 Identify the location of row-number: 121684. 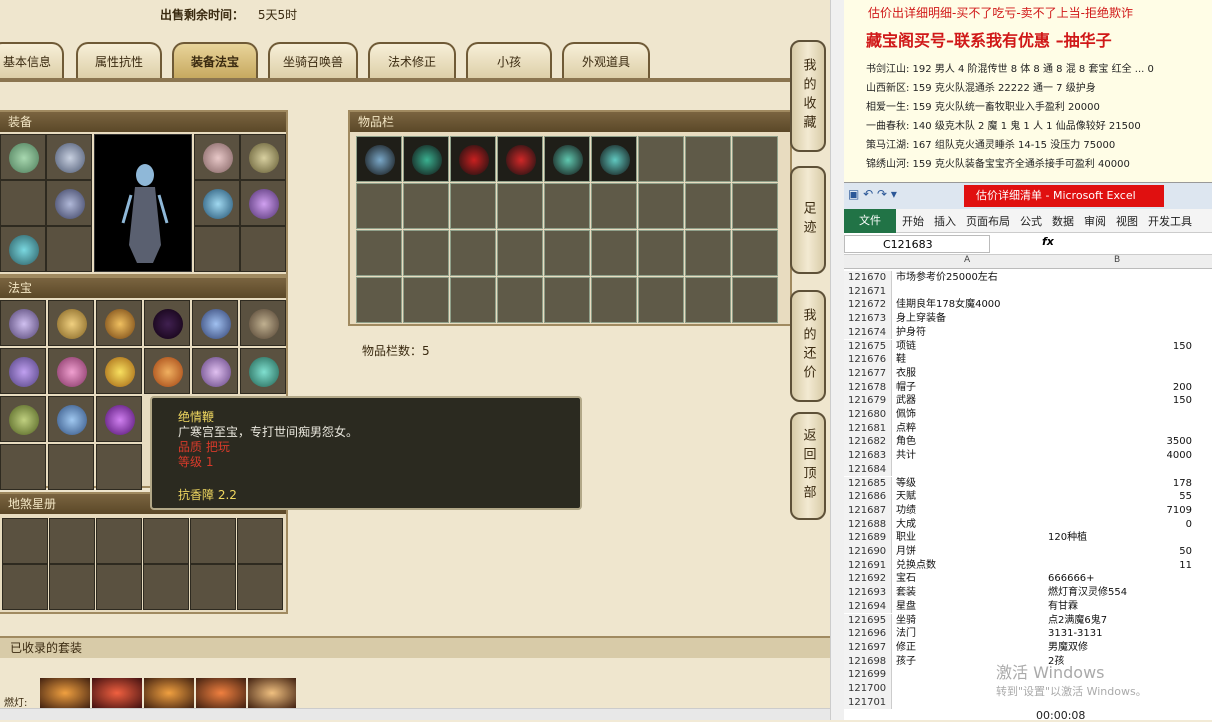
(868, 469).